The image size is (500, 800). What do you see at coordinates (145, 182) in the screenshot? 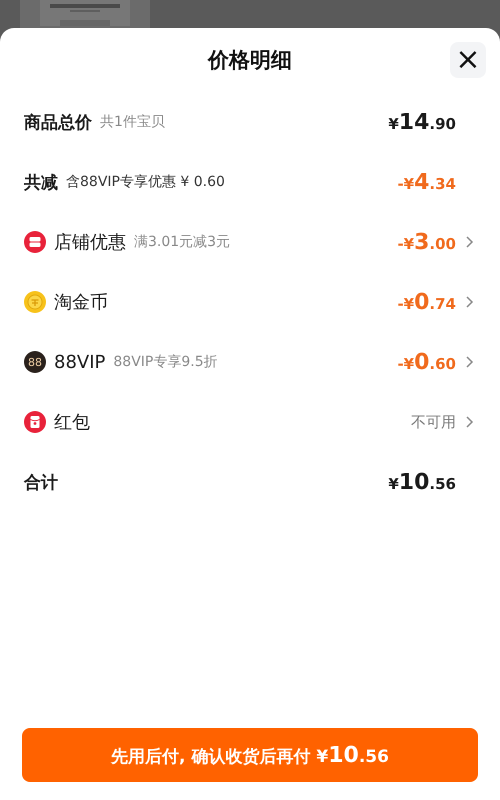
I see `row-note: 含88VIP专享优惠 ¥ 0.60` at bounding box center [145, 182].